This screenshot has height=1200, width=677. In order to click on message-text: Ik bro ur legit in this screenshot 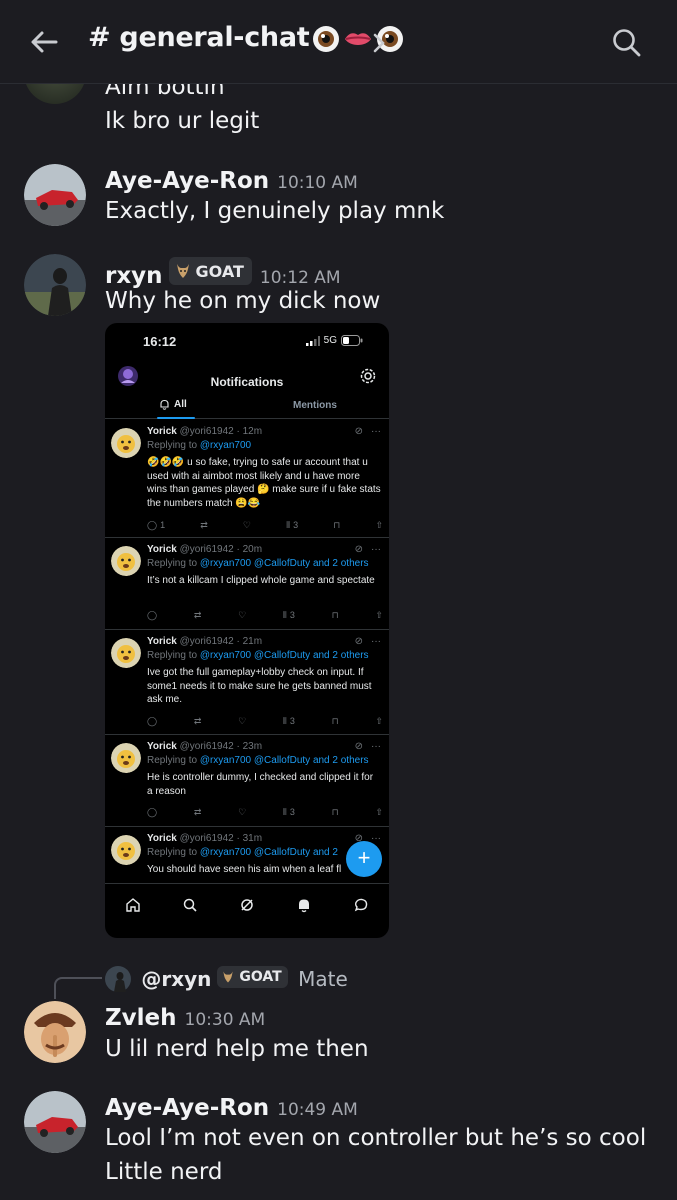, I will do `click(182, 121)`.